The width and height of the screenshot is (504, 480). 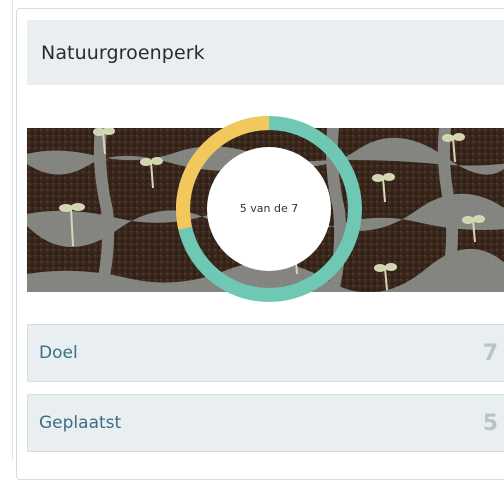 What do you see at coordinates (58, 353) in the screenshot?
I see `stat-goal-label: Doel` at bounding box center [58, 353].